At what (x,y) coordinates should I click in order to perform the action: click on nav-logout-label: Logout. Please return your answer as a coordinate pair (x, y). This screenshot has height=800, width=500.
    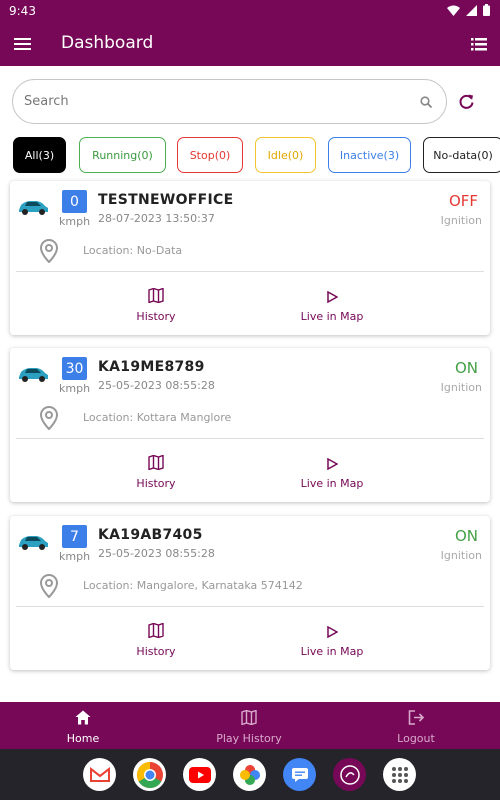
    Looking at the image, I should click on (416, 738).